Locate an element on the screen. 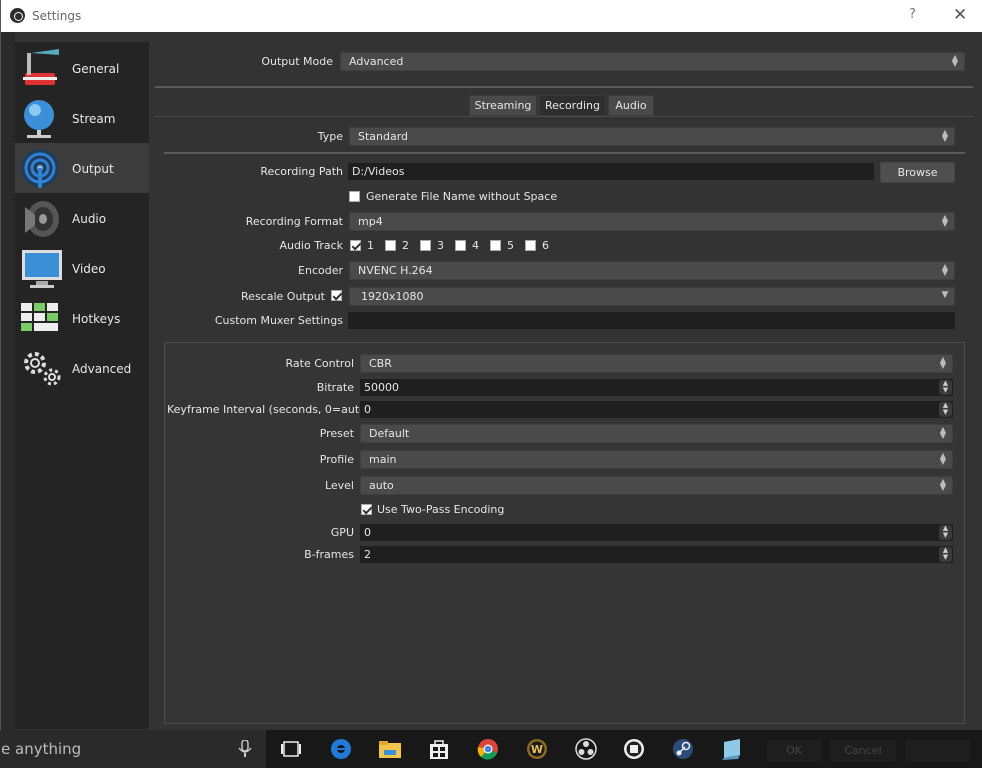  keyframe-interval-input: 0 ▲ ▼ is located at coordinates (656, 409).